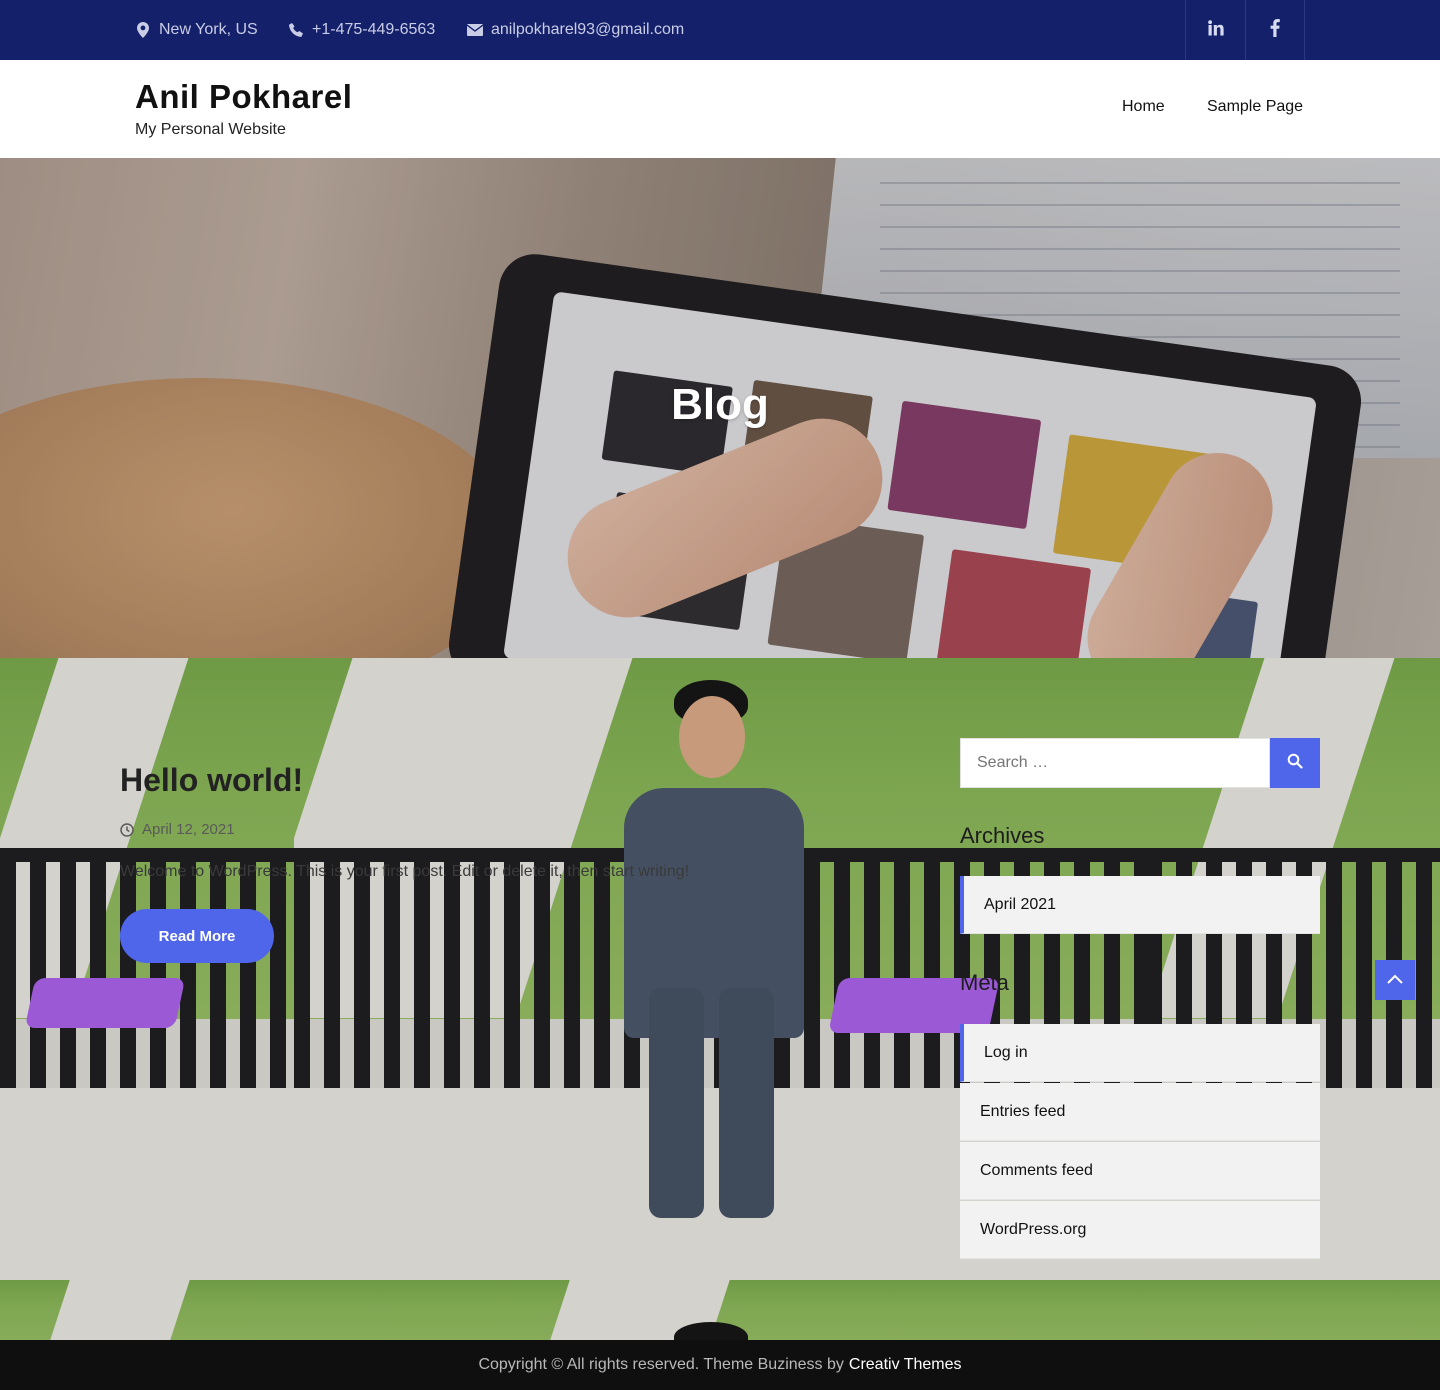  What do you see at coordinates (1140, 1230) in the screenshot?
I see `meta-wordpress-link: WordPress.org` at bounding box center [1140, 1230].